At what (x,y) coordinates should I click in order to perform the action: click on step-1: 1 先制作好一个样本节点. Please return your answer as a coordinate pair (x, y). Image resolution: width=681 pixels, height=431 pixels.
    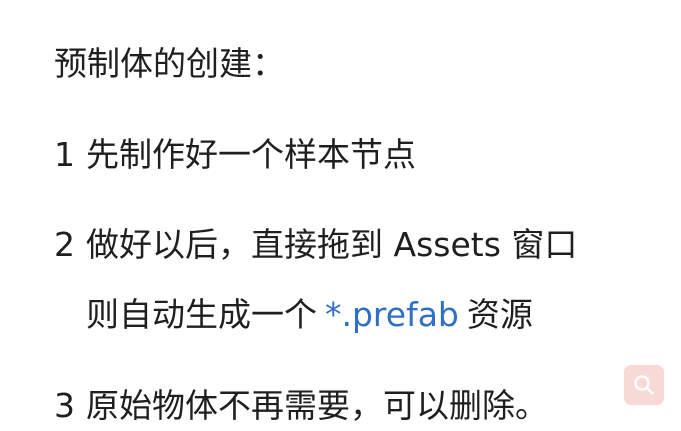
    Looking at the image, I should click on (235, 155).